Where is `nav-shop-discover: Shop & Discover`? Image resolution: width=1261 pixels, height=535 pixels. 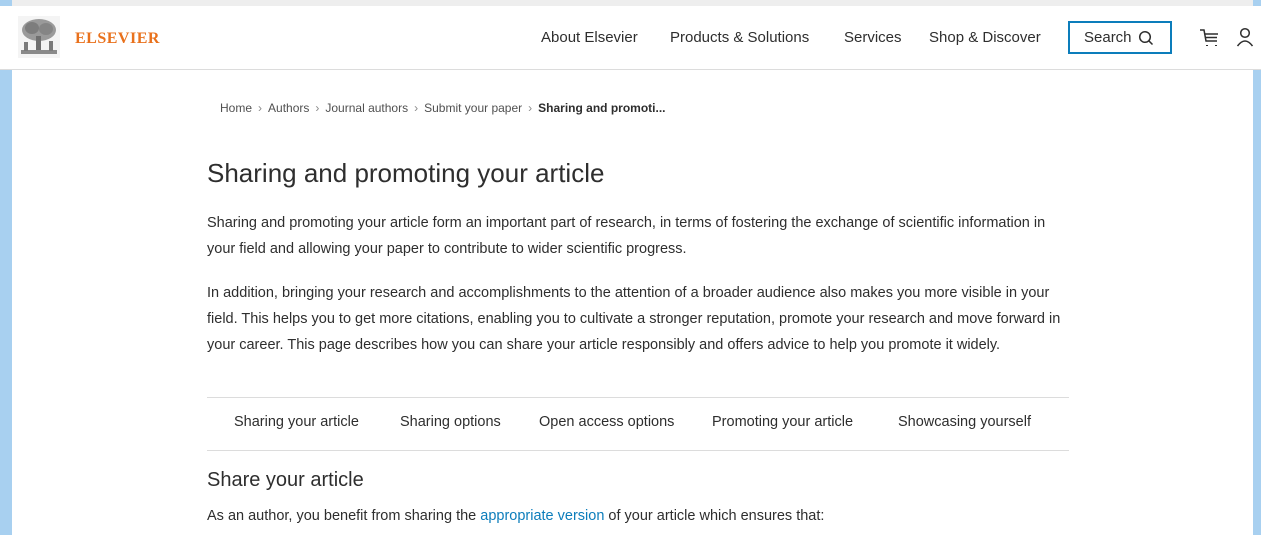 nav-shop-discover: Shop & Discover is located at coordinates (985, 37).